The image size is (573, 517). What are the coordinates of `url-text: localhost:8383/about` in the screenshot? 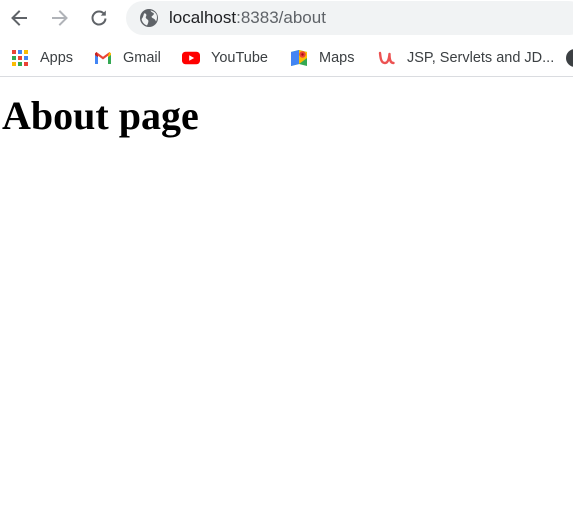 It's located at (247, 18).